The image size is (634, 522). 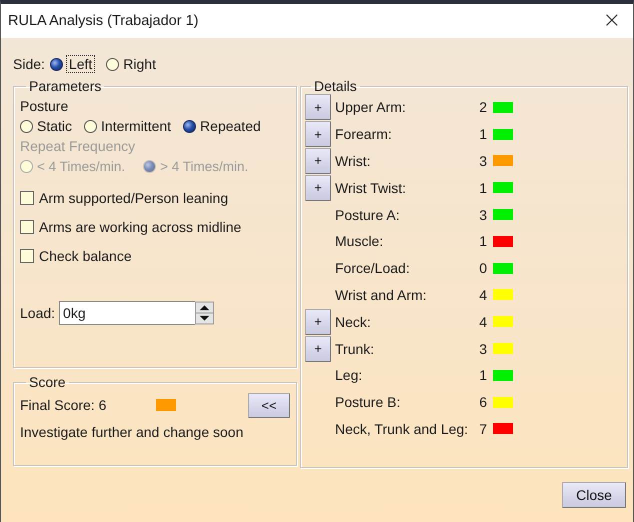 What do you see at coordinates (139, 64) in the screenshot?
I see `radio-label: Right` at bounding box center [139, 64].